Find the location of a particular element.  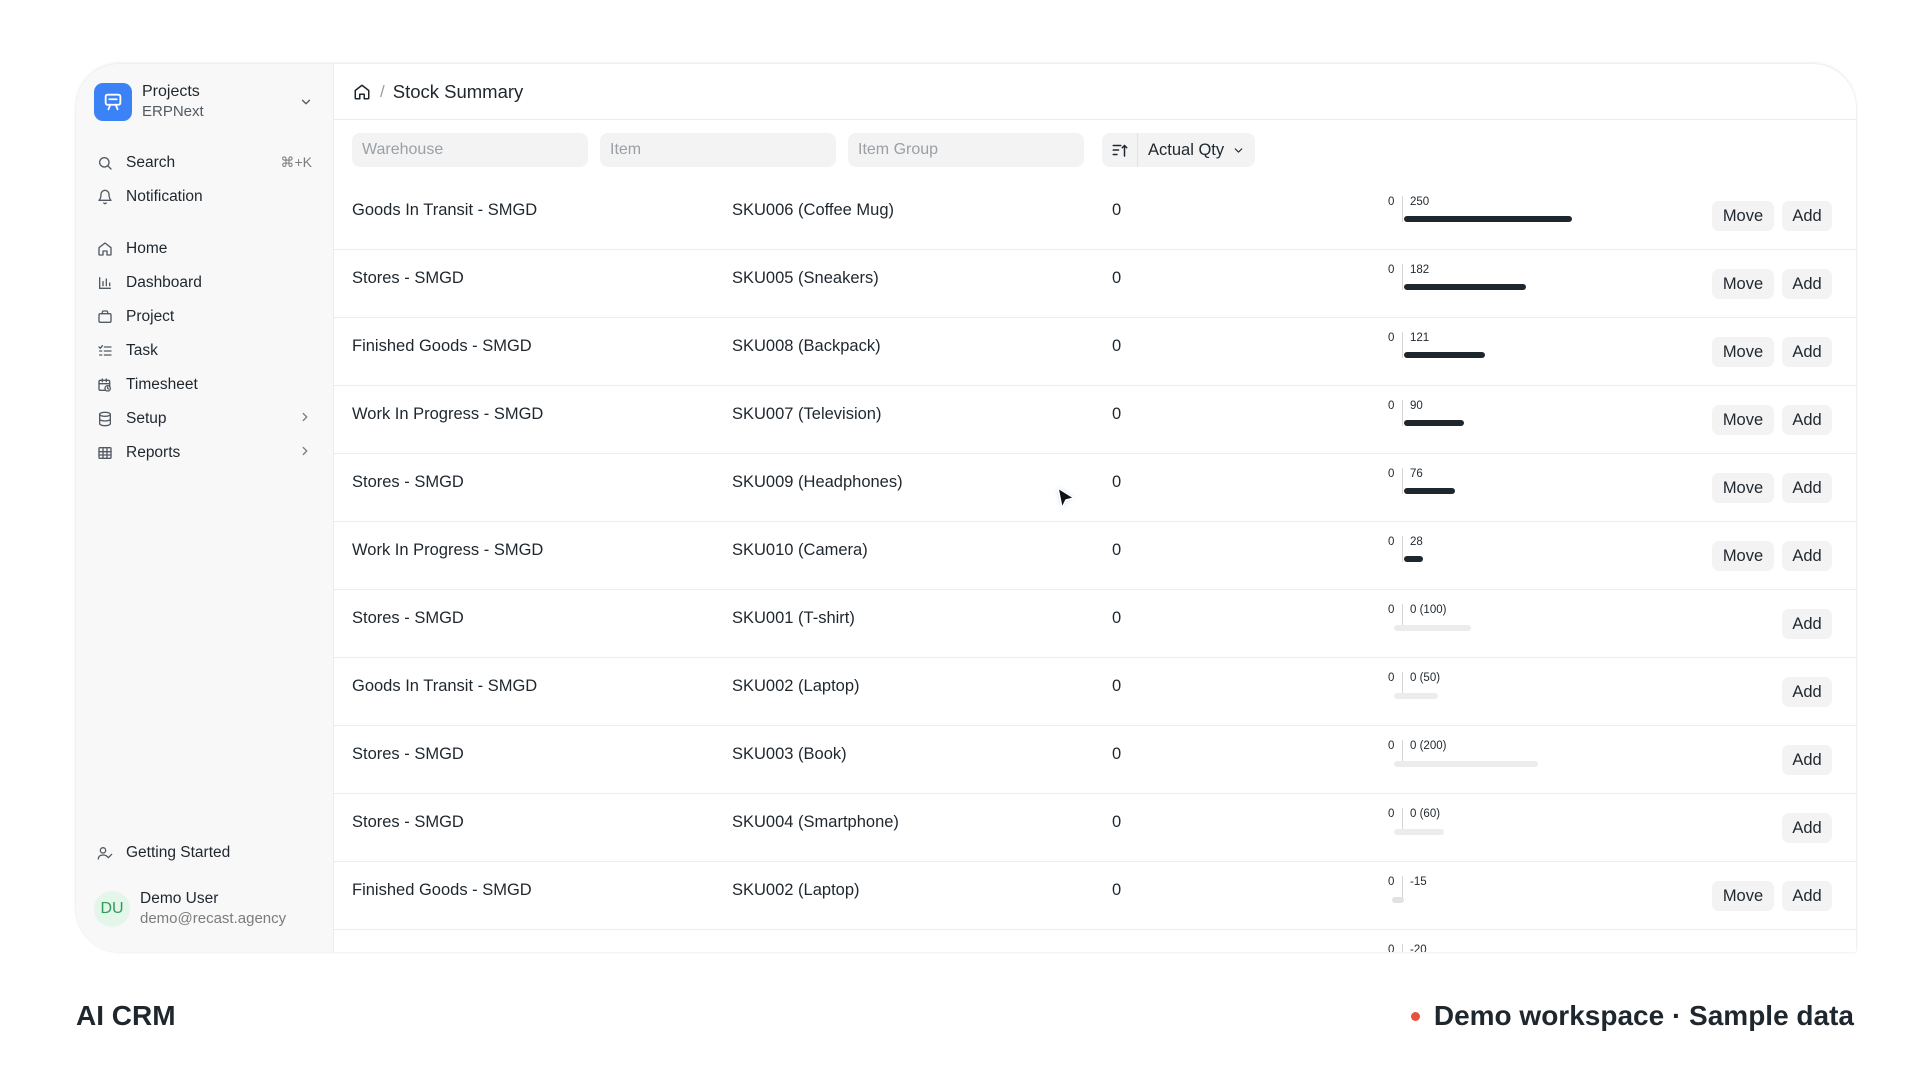

stock-level-chart: 0 121 is located at coordinates (1498, 352).